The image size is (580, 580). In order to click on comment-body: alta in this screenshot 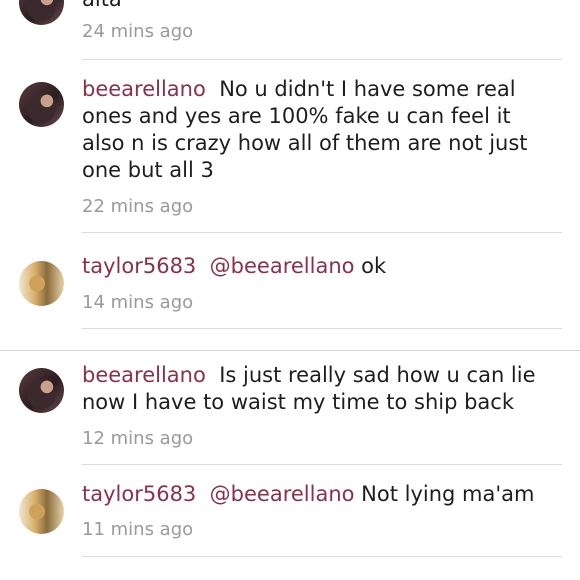, I will do `click(102, 5)`.